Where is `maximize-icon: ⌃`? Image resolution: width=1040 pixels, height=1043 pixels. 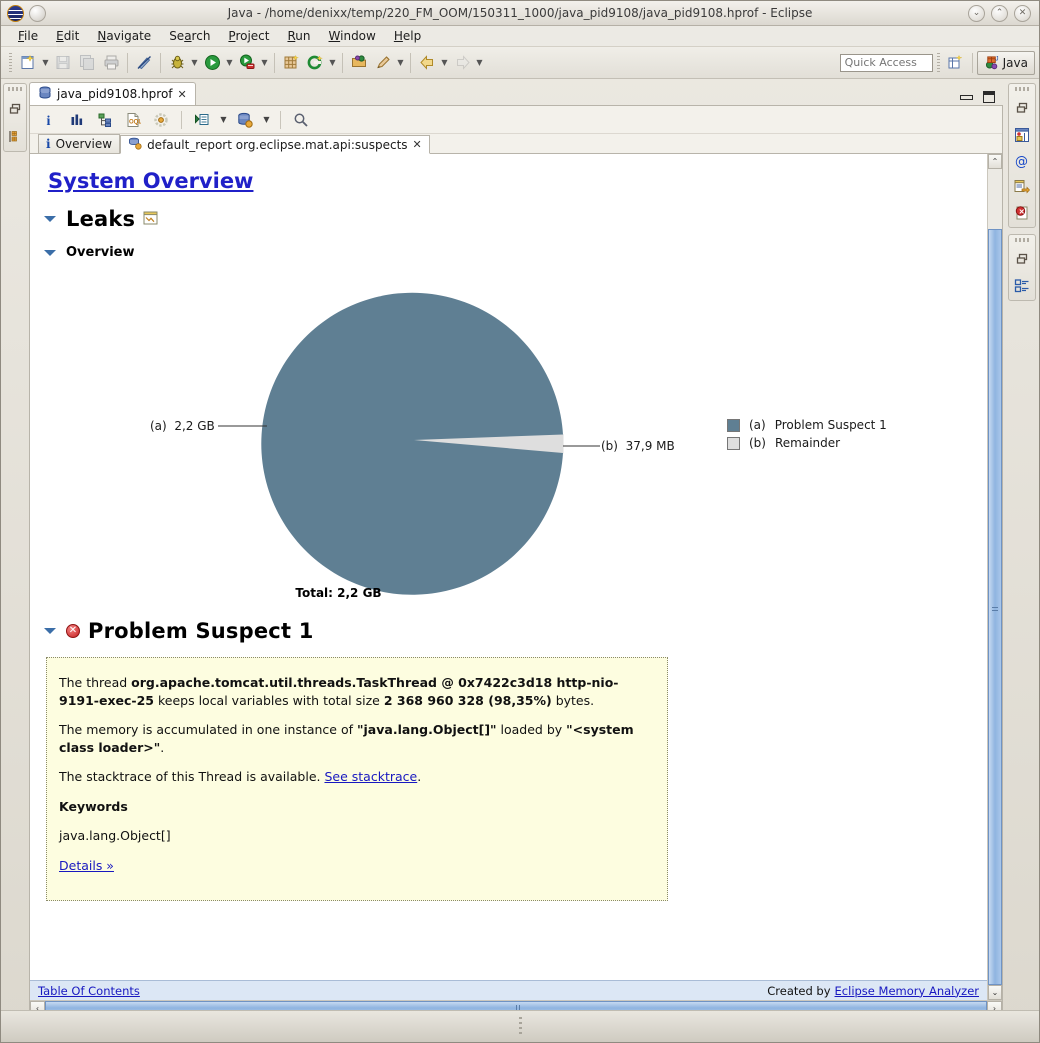
maximize-icon: ⌃ is located at coordinates (999, 13).